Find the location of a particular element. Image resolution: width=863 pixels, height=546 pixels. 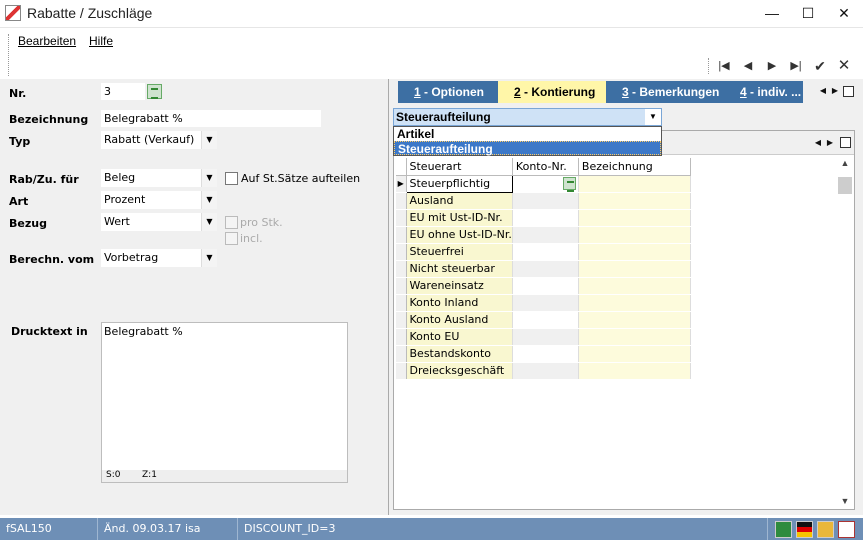

steuerart-cell: Bestandskonto is located at coordinates (459, 354).